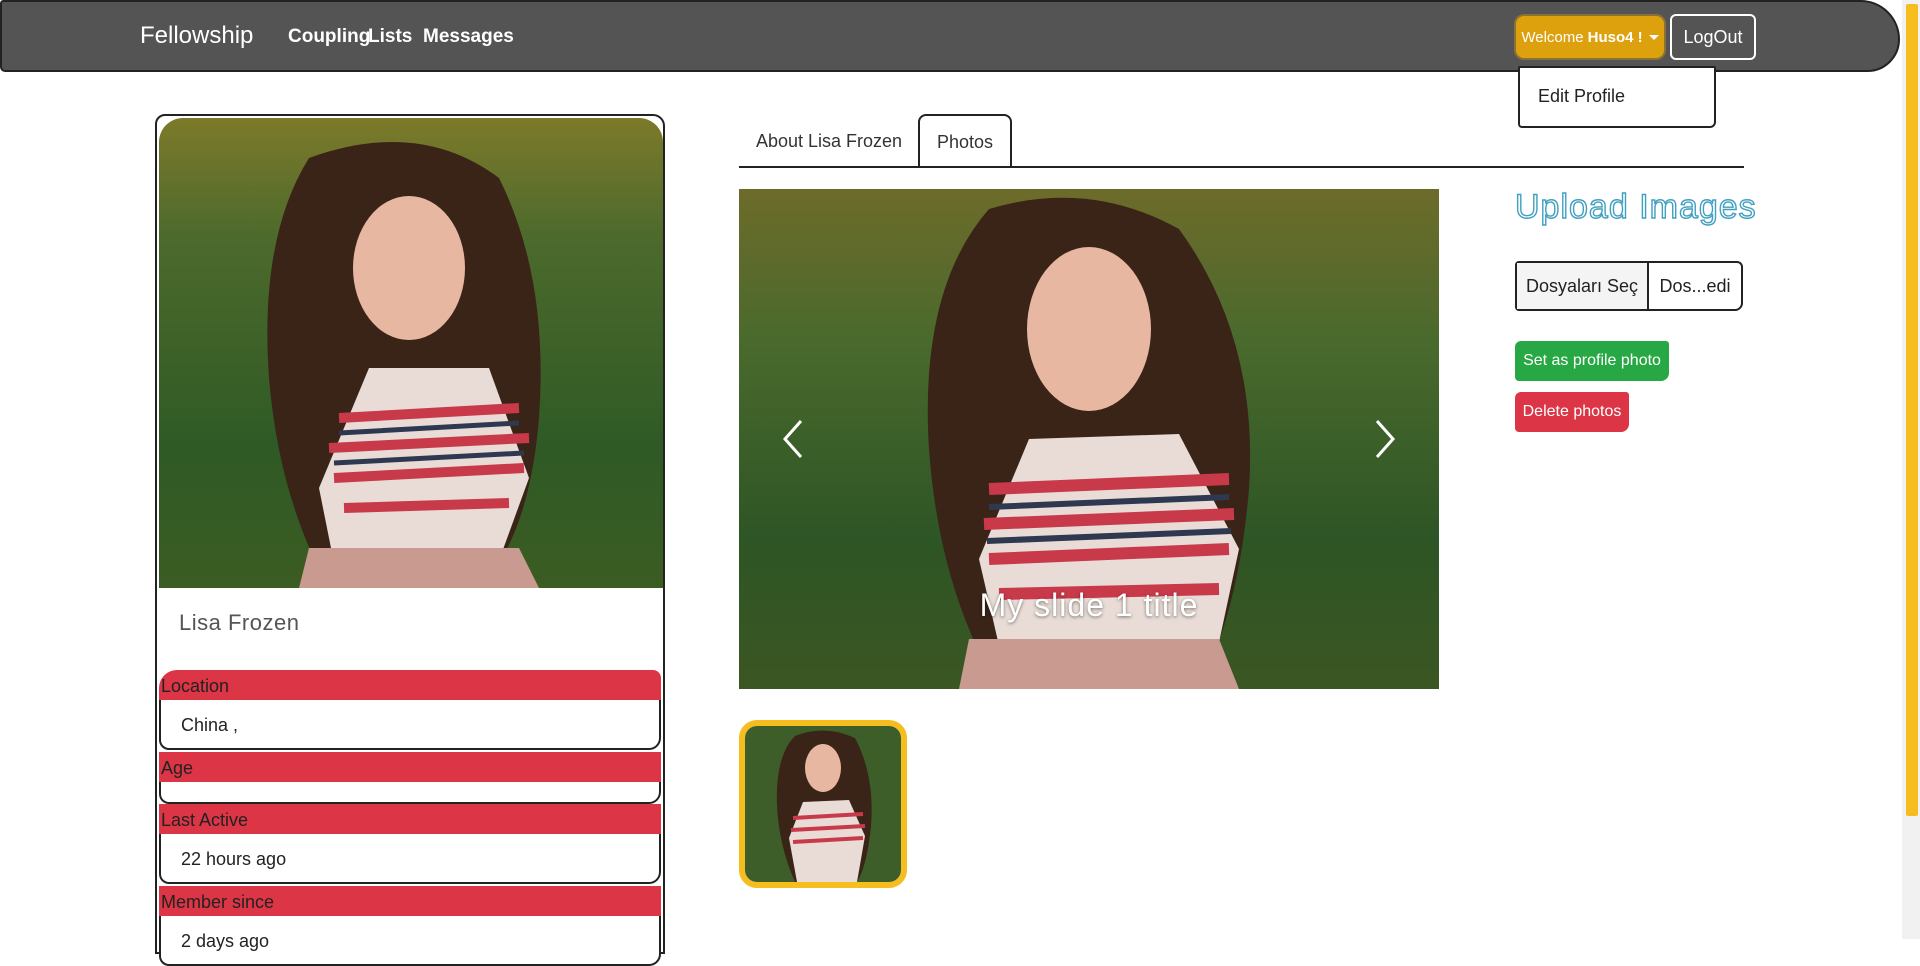 The width and height of the screenshot is (1920, 966). What do you see at coordinates (1615, 37) in the screenshot?
I see `welcome-username: Huso4 !` at bounding box center [1615, 37].